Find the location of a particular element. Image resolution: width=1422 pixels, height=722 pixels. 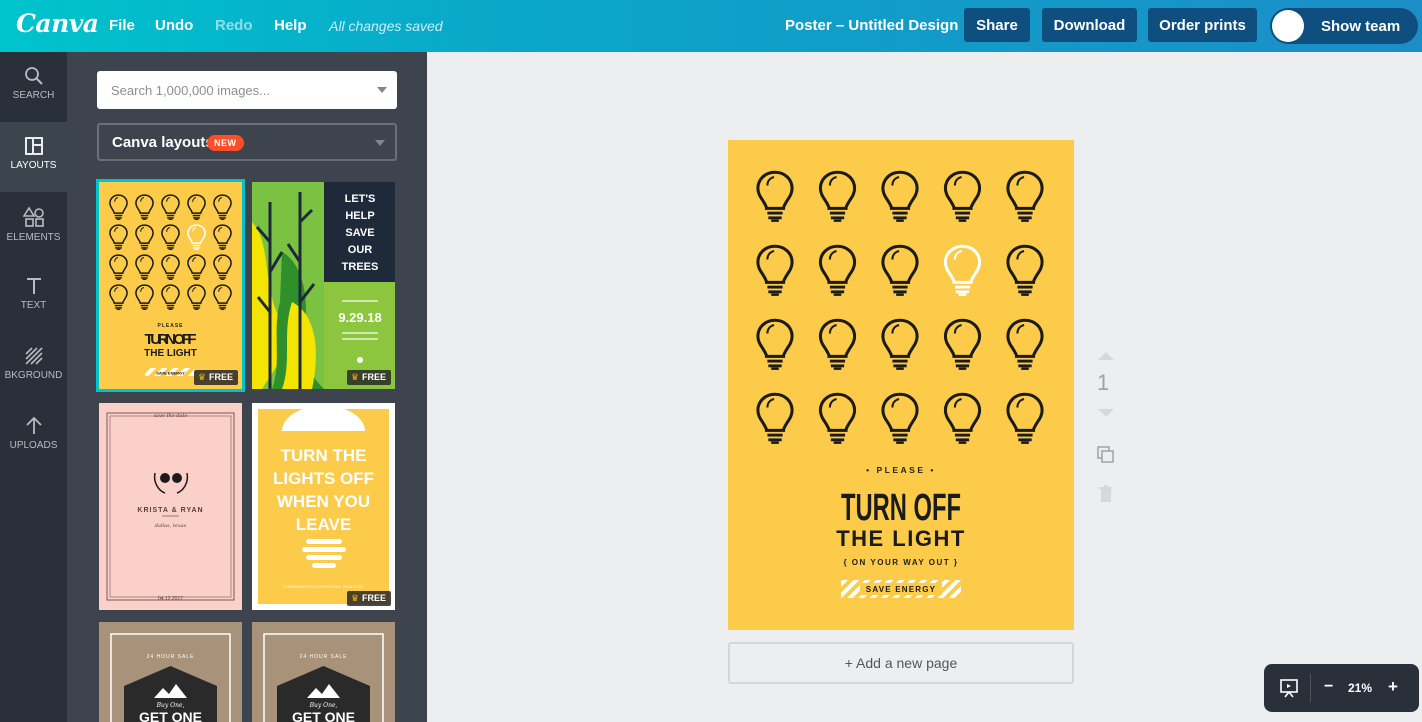

chevron-up-icon is located at coordinates (1106, 355).